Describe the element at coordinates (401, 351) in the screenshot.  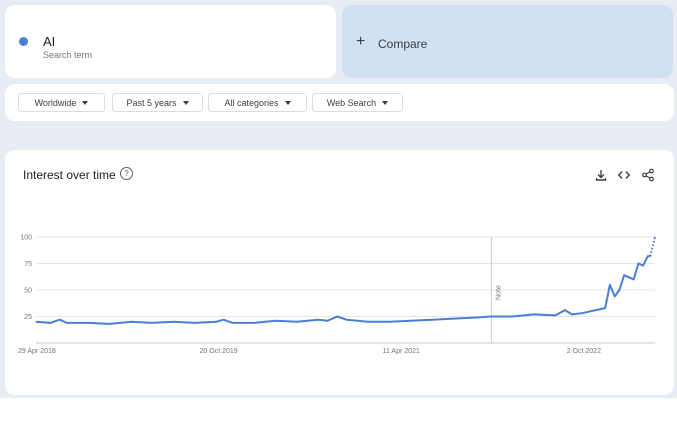
I see `x-tick-label: 11 Apr 2021` at that location.